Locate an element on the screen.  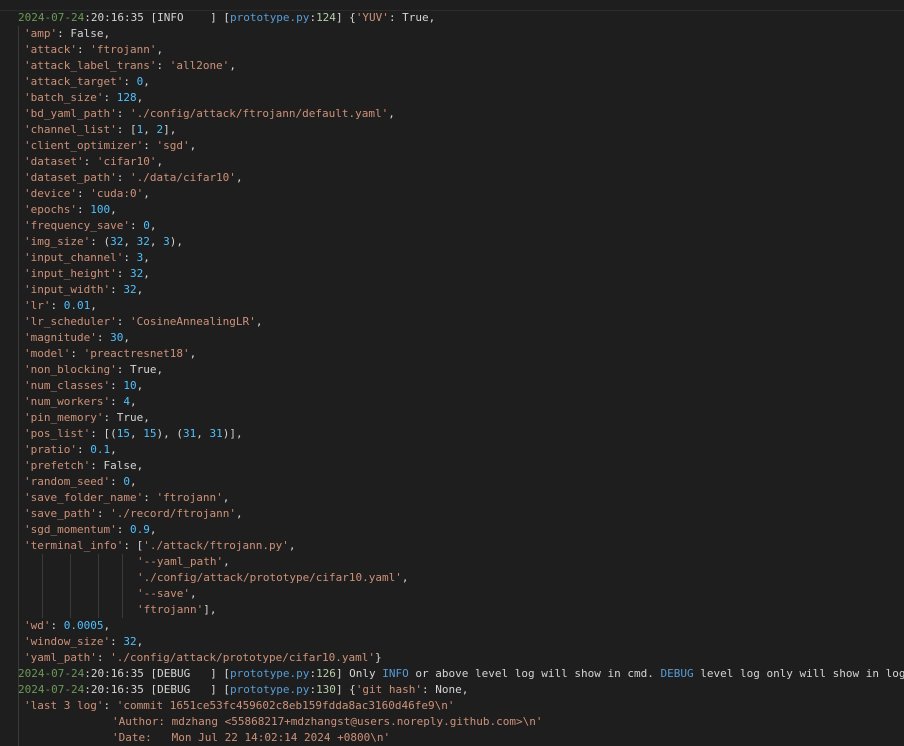
log-token: [INFO ] is located at coordinates (187, 17).